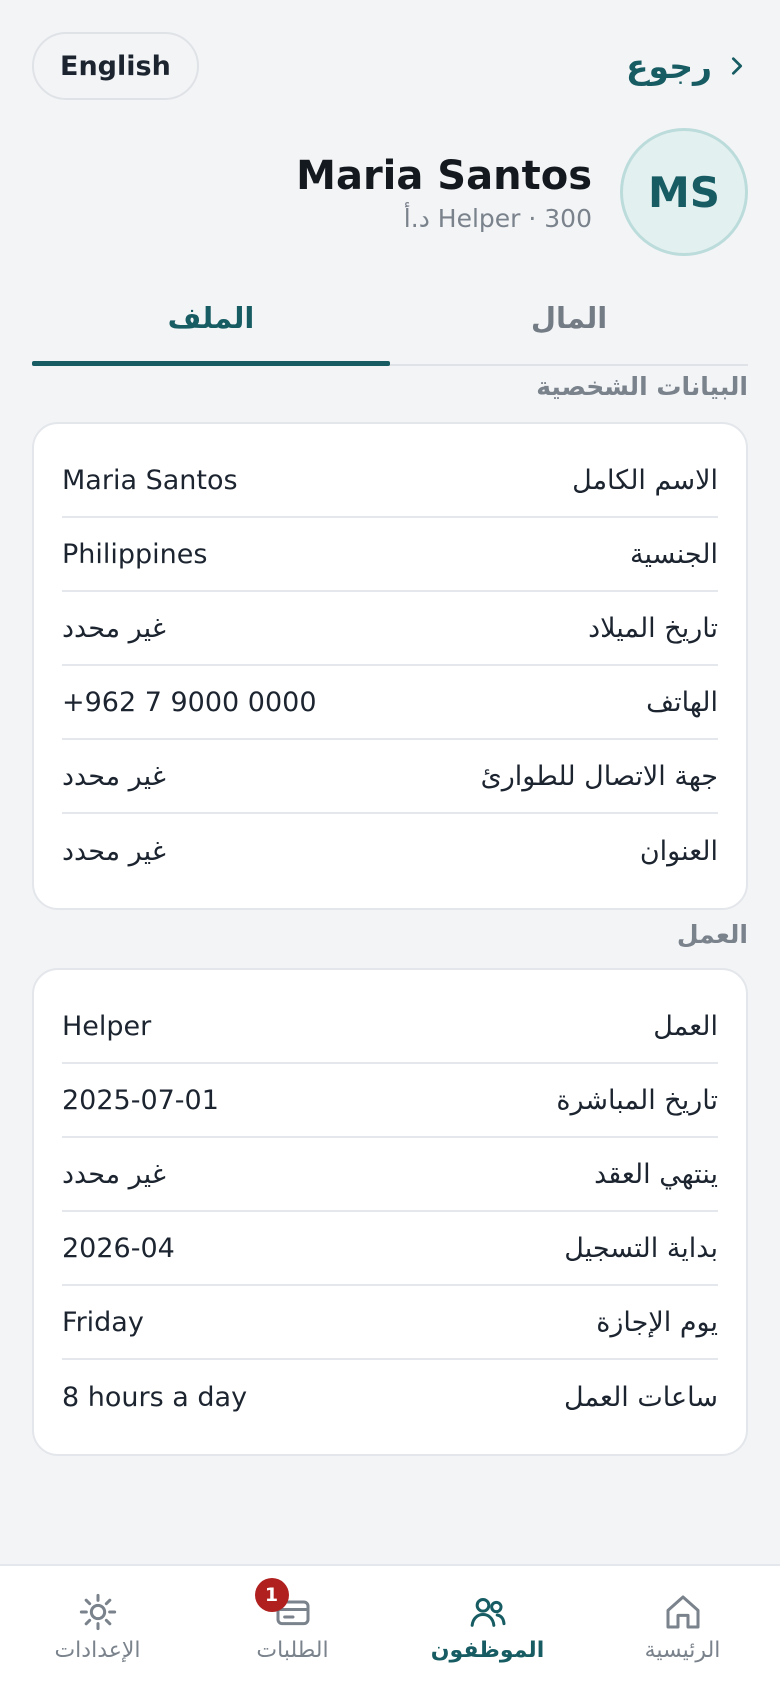  I want to click on chevron-right-icon, so click(737, 66).